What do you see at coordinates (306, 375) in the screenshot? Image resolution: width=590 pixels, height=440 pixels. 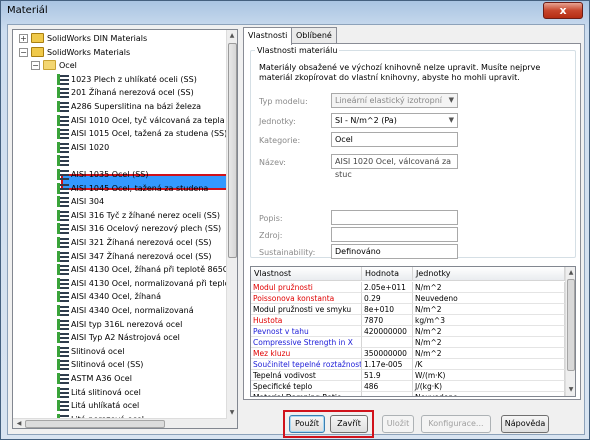 I see `cell-name: Tepelná vodivost` at bounding box center [306, 375].